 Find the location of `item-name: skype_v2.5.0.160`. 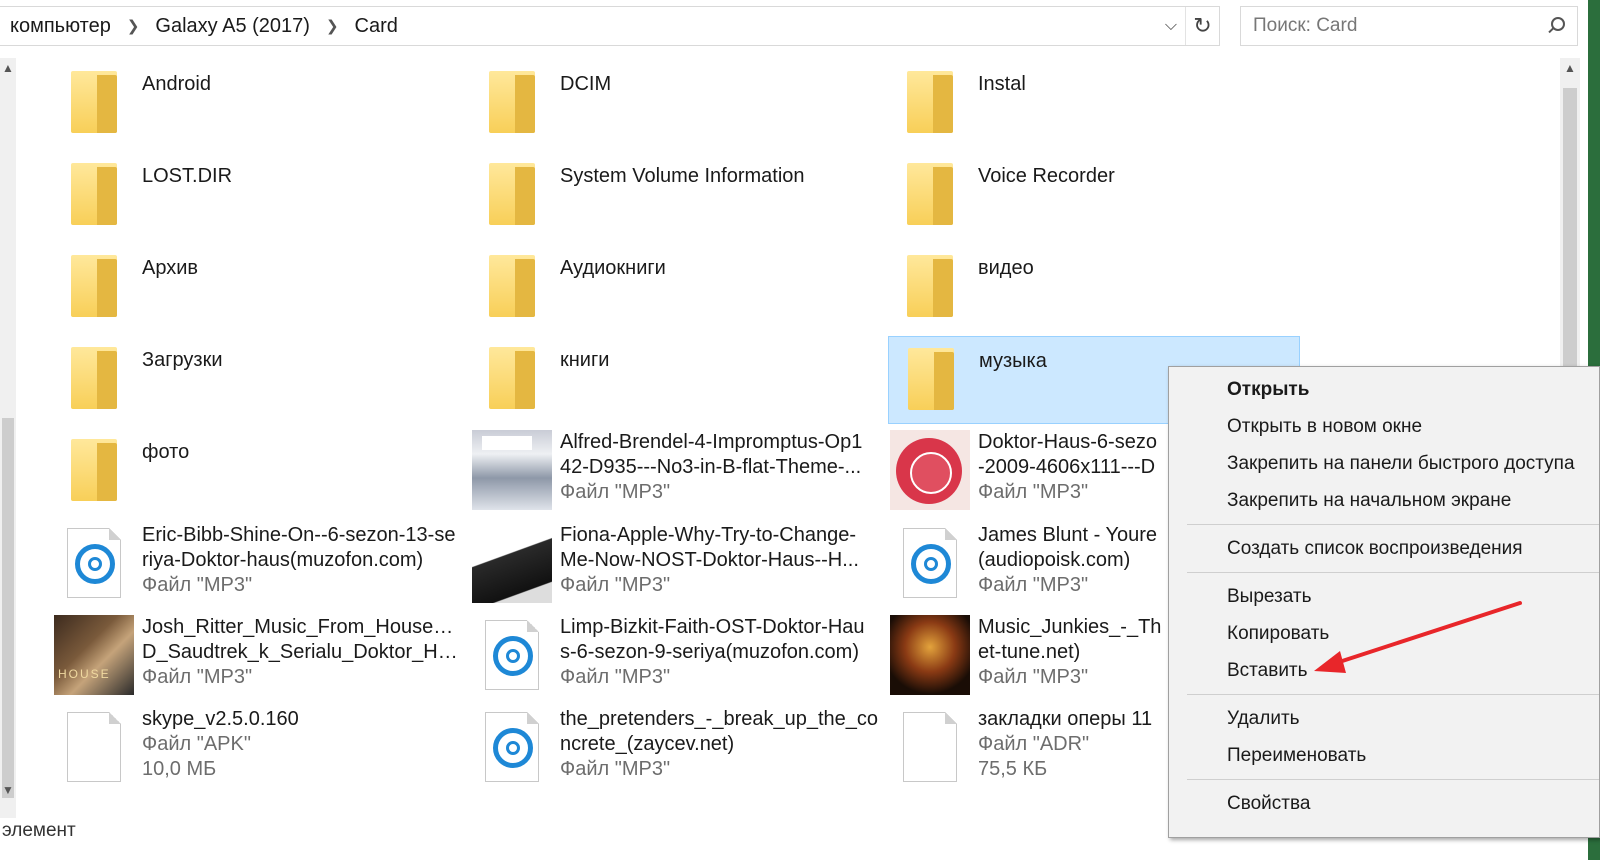

item-name: skype_v2.5.0.160 is located at coordinates (220, 719).